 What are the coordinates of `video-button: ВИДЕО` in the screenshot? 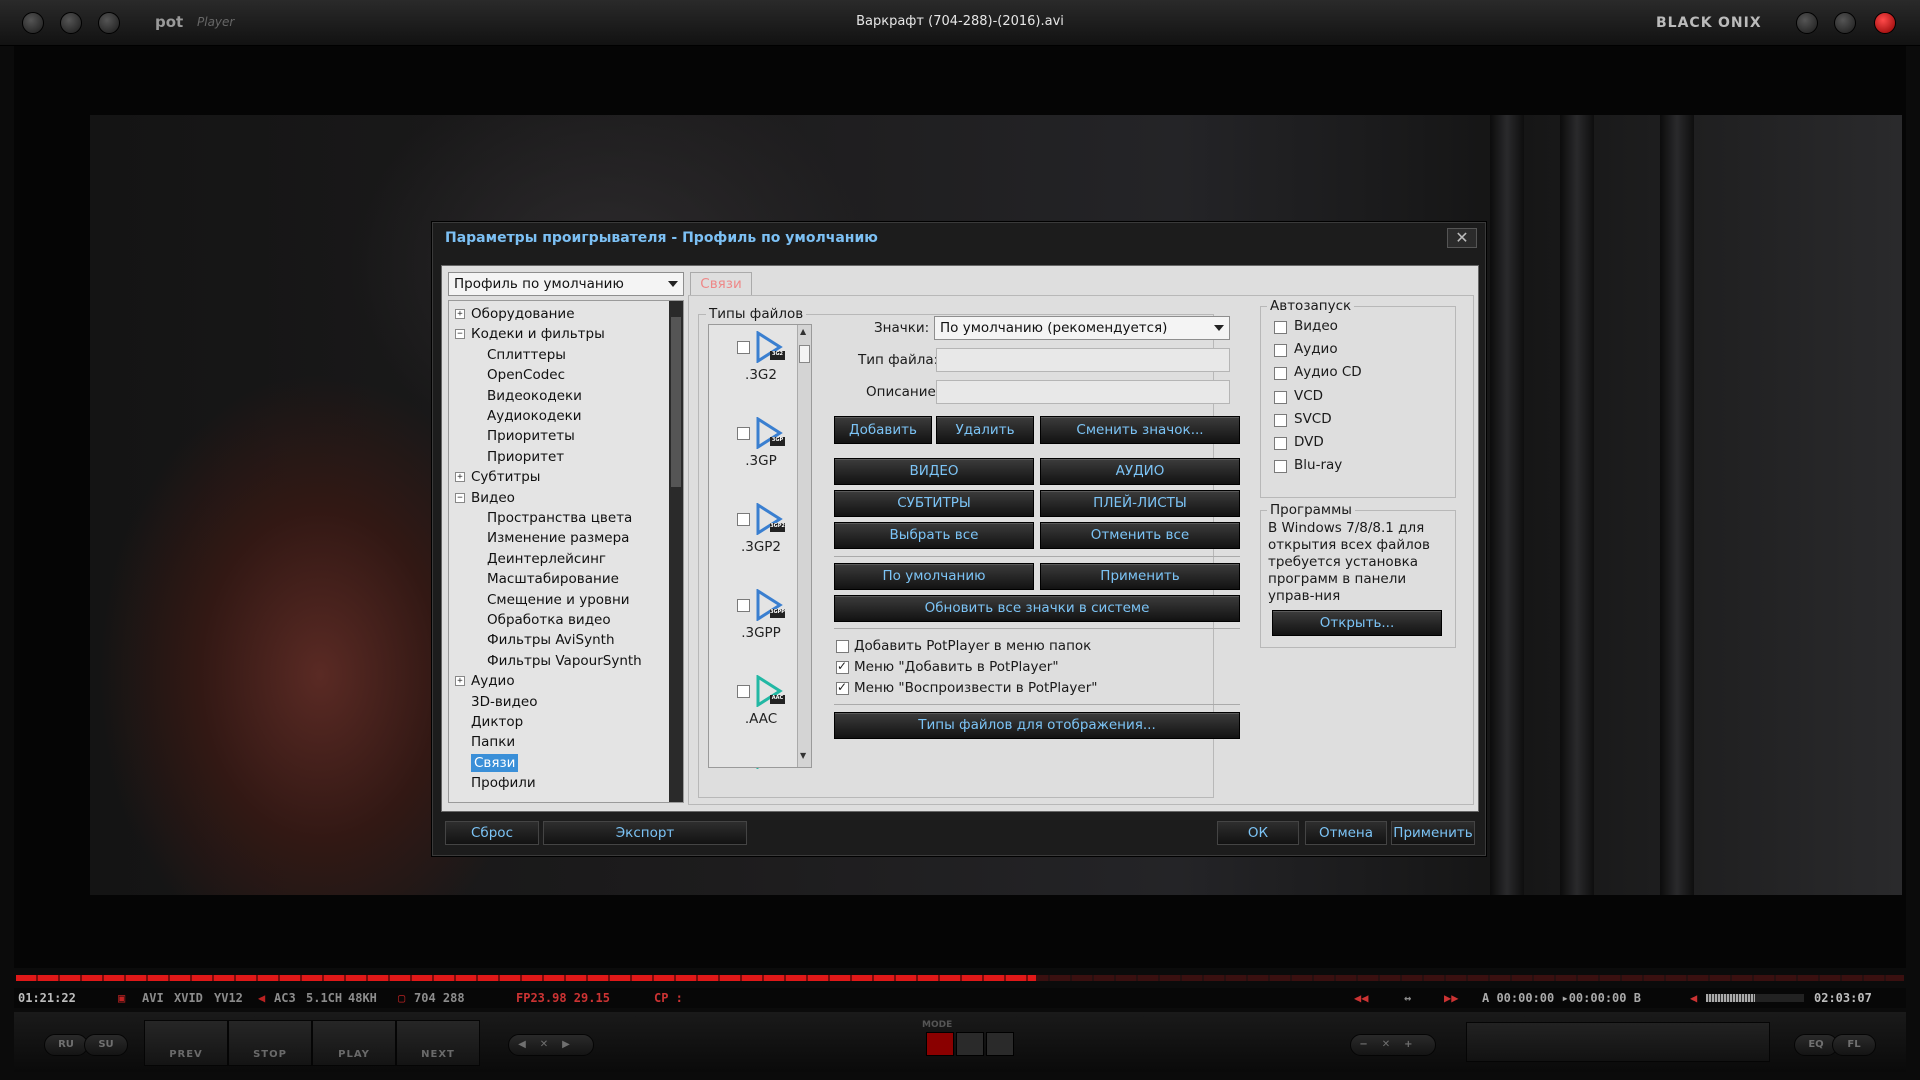 It's located at (934, 471).